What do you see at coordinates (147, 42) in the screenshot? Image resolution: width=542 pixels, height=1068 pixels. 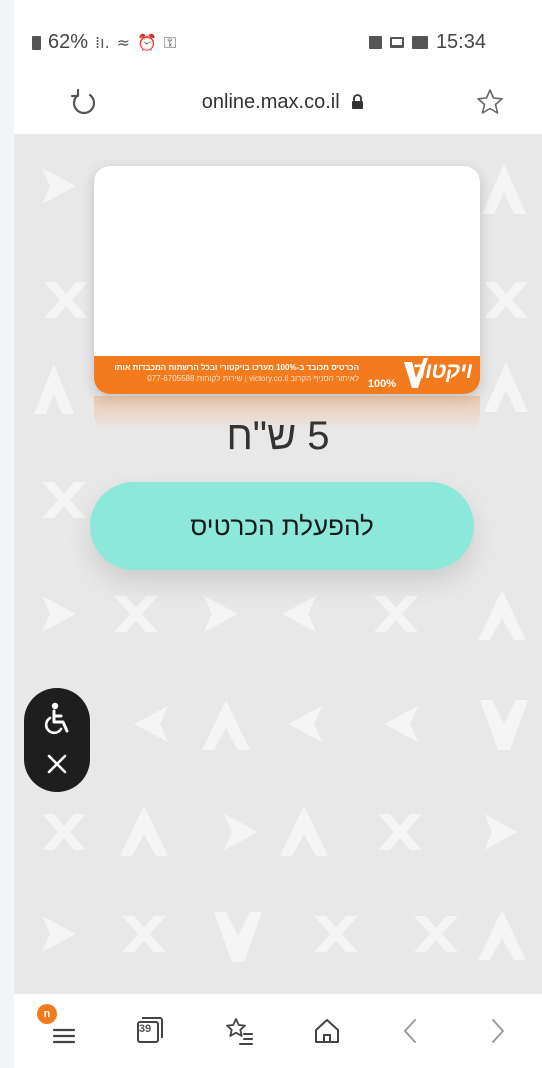 I see `alarm-icon: ⏰` at bounding box center [147, 42].